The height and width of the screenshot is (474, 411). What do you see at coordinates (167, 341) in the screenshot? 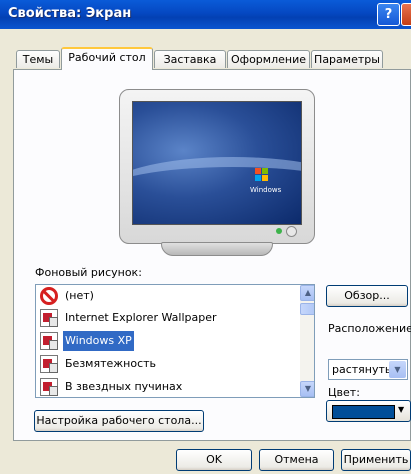
I see `list-item: Windows XP` at bounding box center [167, 341].